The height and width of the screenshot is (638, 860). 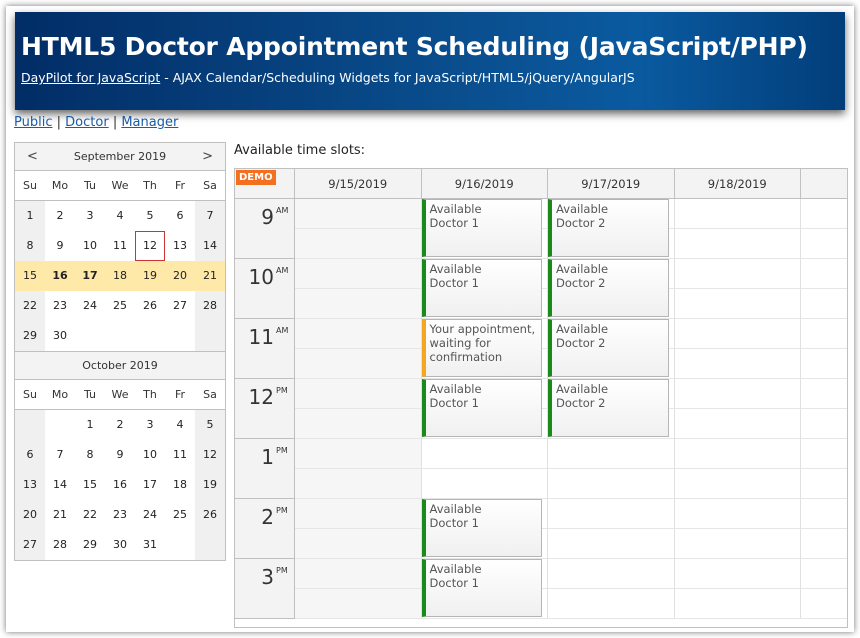 I want to click on navigator-day: 13, so click(x=180, y=246).